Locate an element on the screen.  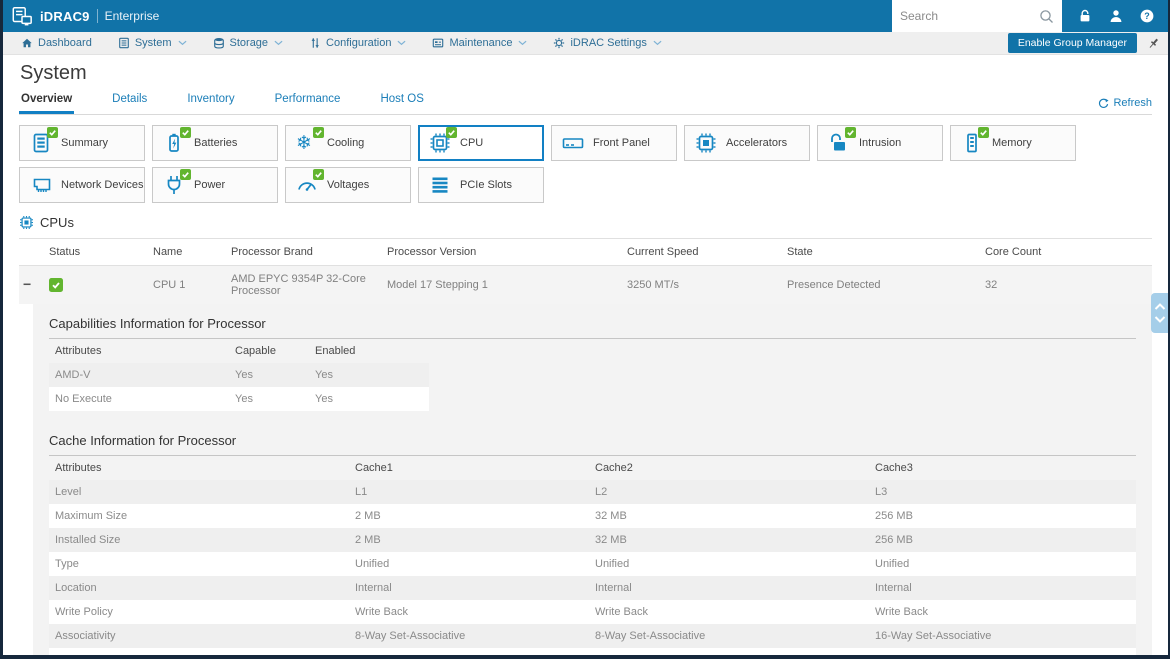
topbar-icons: ? is located at coordinates (1115, 16).